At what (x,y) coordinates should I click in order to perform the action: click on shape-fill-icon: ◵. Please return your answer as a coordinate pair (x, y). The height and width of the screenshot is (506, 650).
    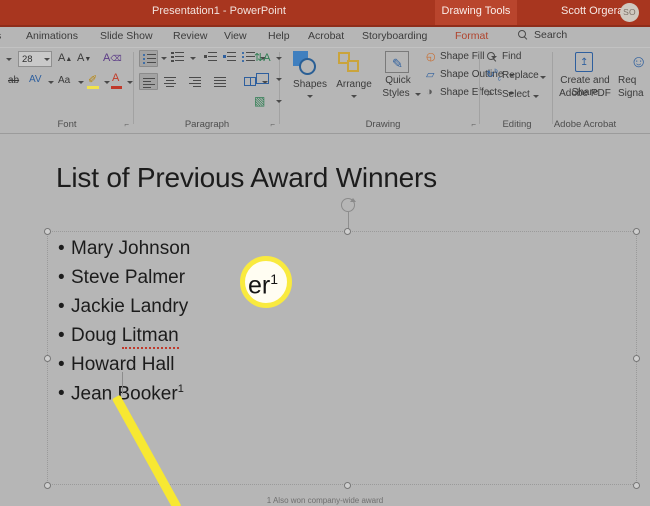
    Looking at the image, I should click on (431, 56).